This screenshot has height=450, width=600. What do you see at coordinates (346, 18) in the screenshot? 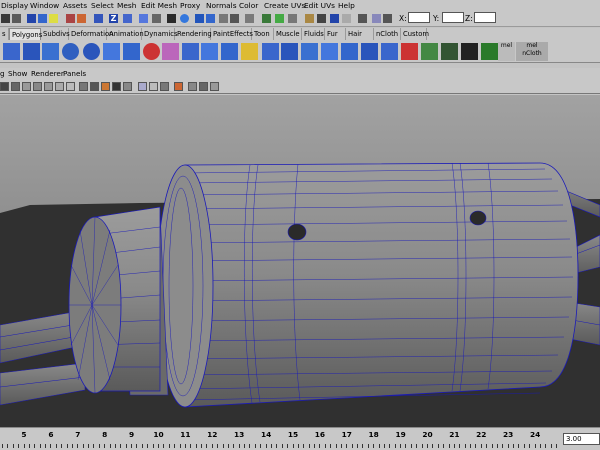
I see `panel-icon` at bounding box center [346, 18].